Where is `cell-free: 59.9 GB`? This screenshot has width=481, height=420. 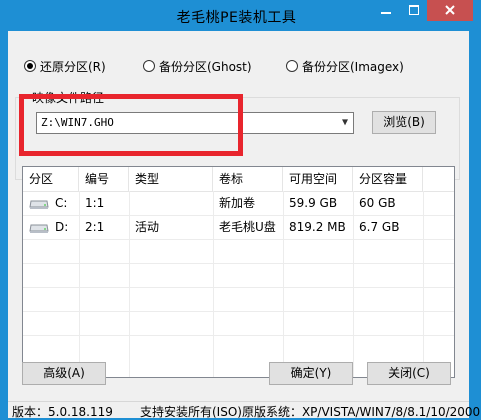
cell-free: 59.9 GB is located at coordinates (313, 203).